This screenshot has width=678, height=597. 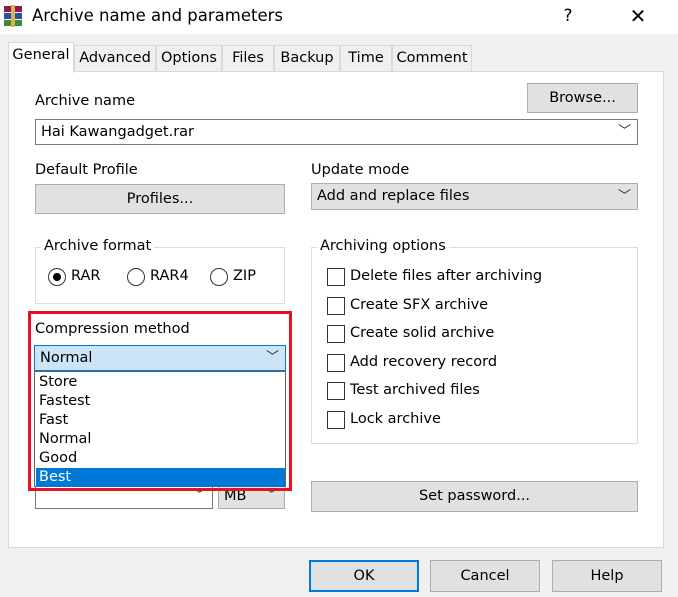 I want to click on archive-name-label: Archive name, so click(x=85, y=101).